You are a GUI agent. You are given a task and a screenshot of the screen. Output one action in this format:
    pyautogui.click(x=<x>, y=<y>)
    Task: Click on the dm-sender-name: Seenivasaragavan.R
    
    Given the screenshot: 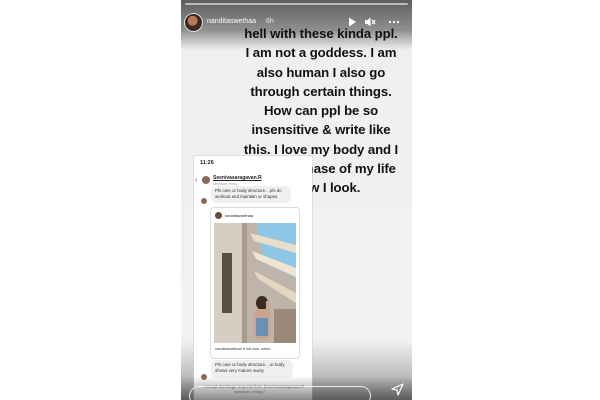 What is the action you would take?
    pyautogui.click(x=237, y=178)
    